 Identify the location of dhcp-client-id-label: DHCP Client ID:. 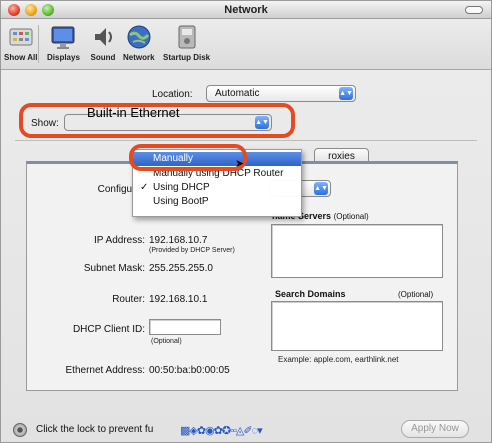
(108, 329).